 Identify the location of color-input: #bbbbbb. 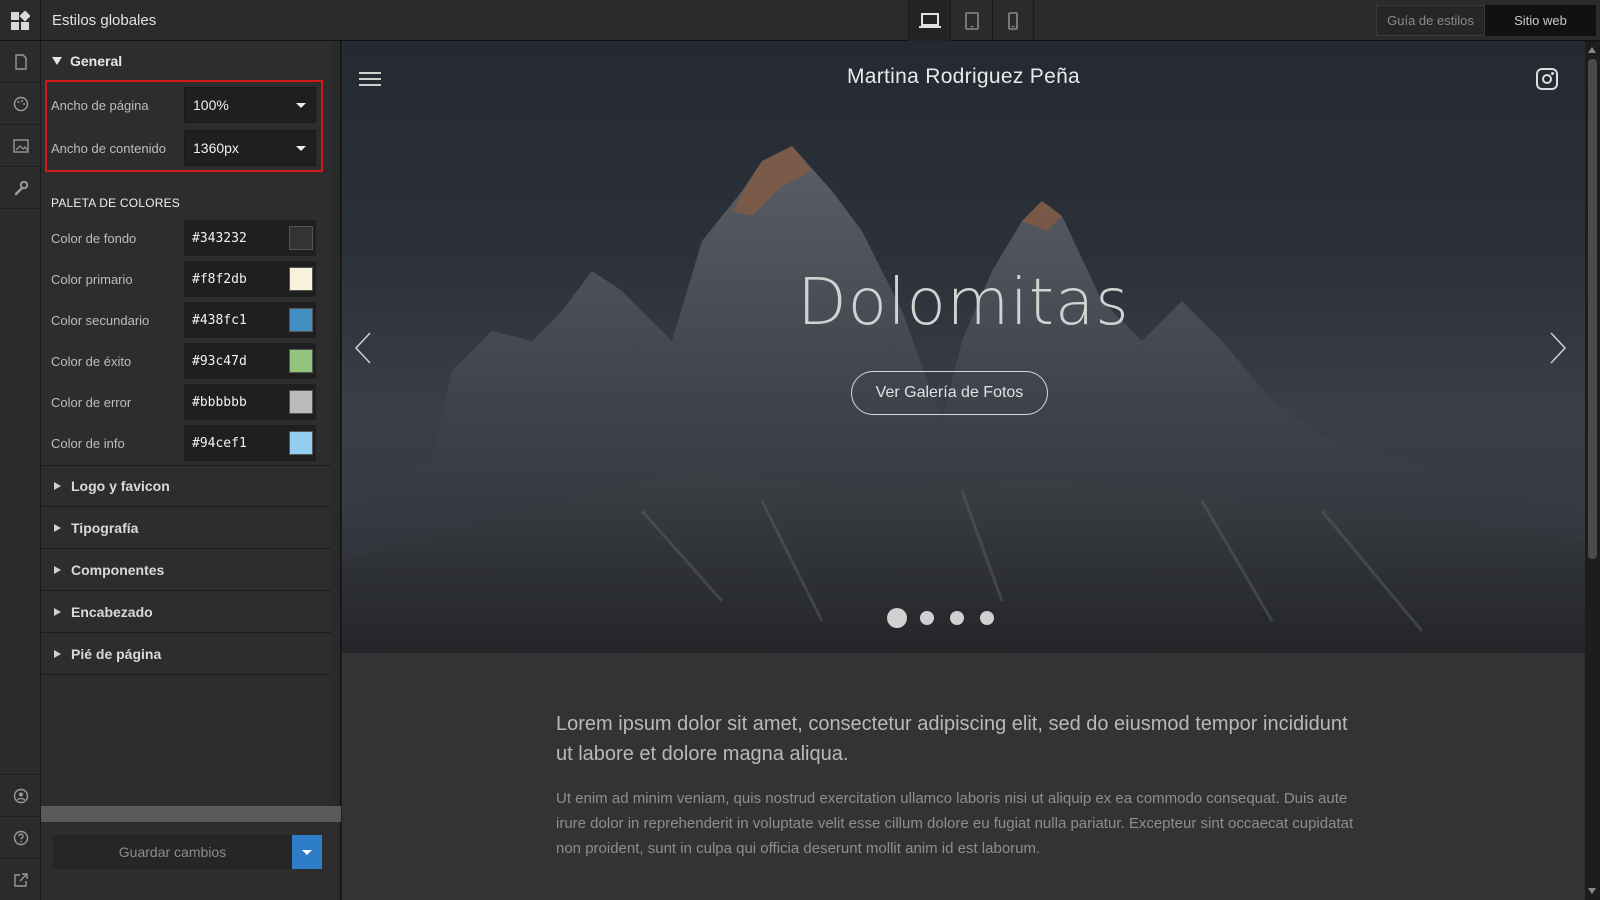
(250, 402).